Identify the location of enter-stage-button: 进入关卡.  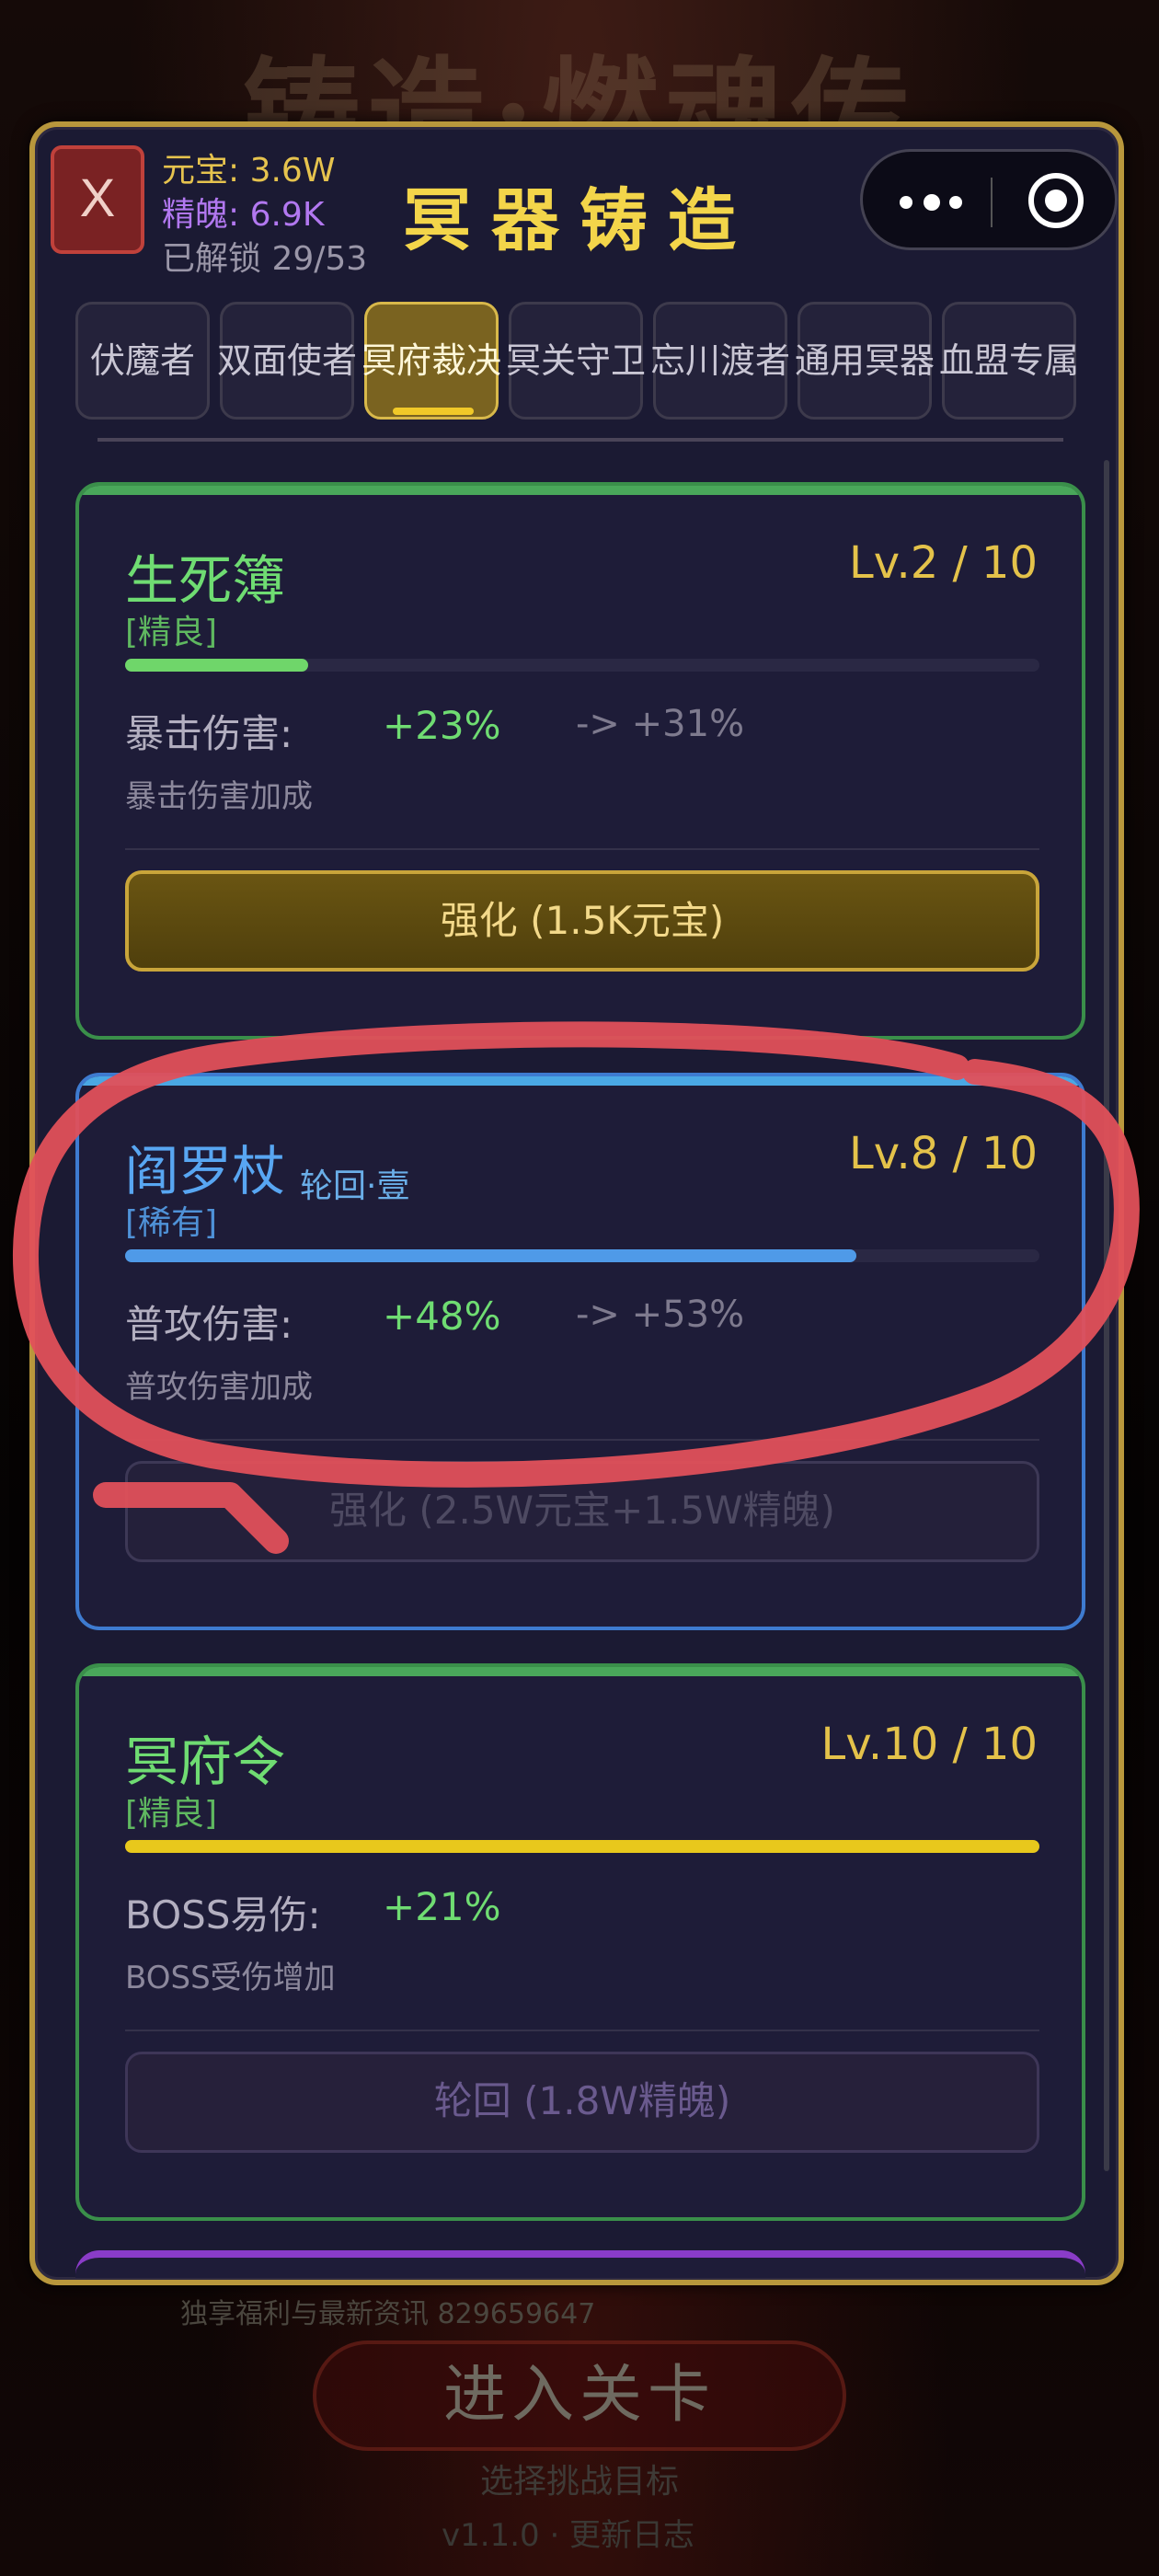
(579, 2395).